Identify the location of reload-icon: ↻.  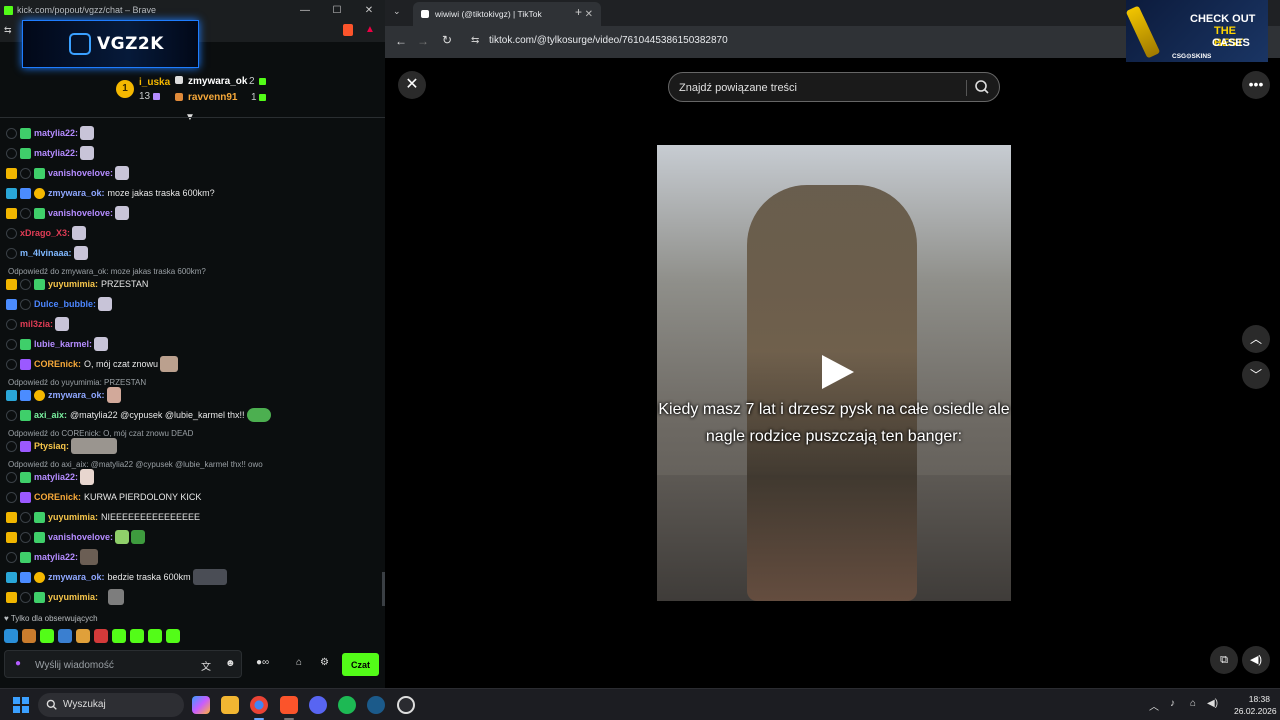
(447, 40).